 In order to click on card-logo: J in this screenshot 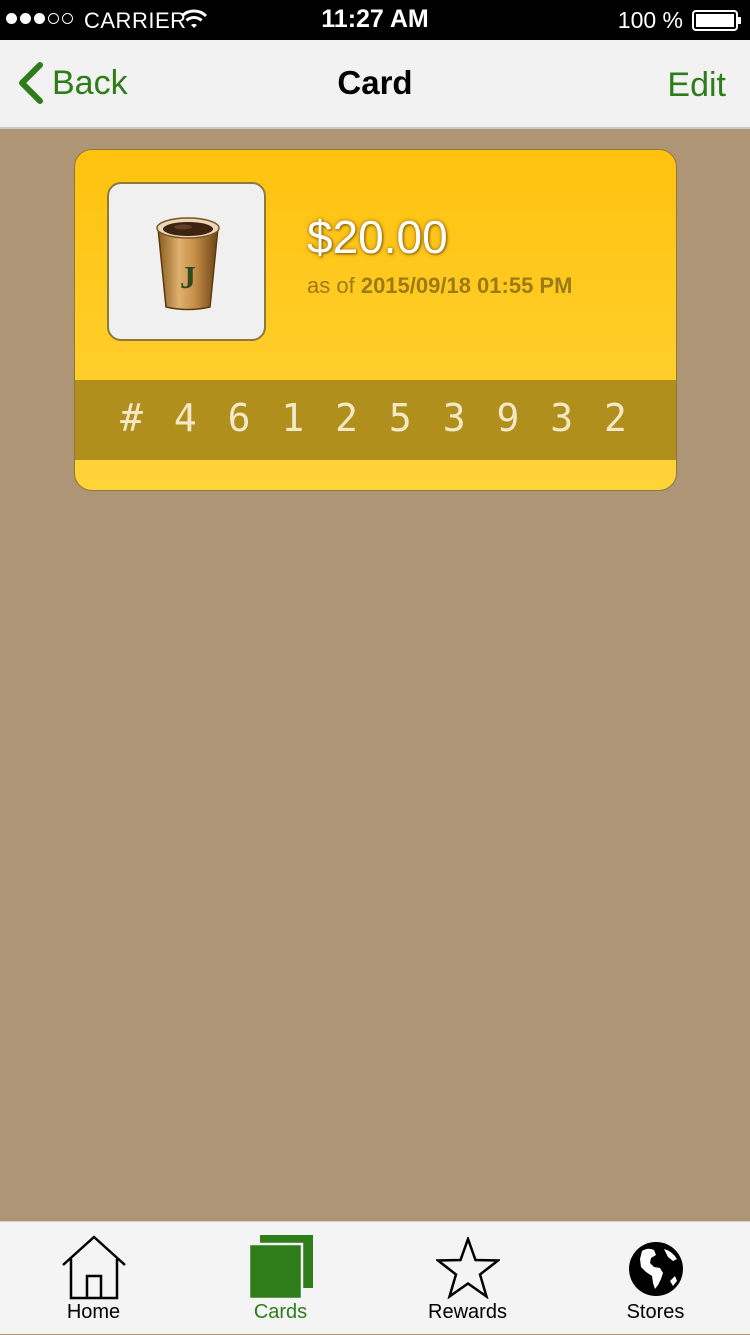, I will do `click(186, 261)`.